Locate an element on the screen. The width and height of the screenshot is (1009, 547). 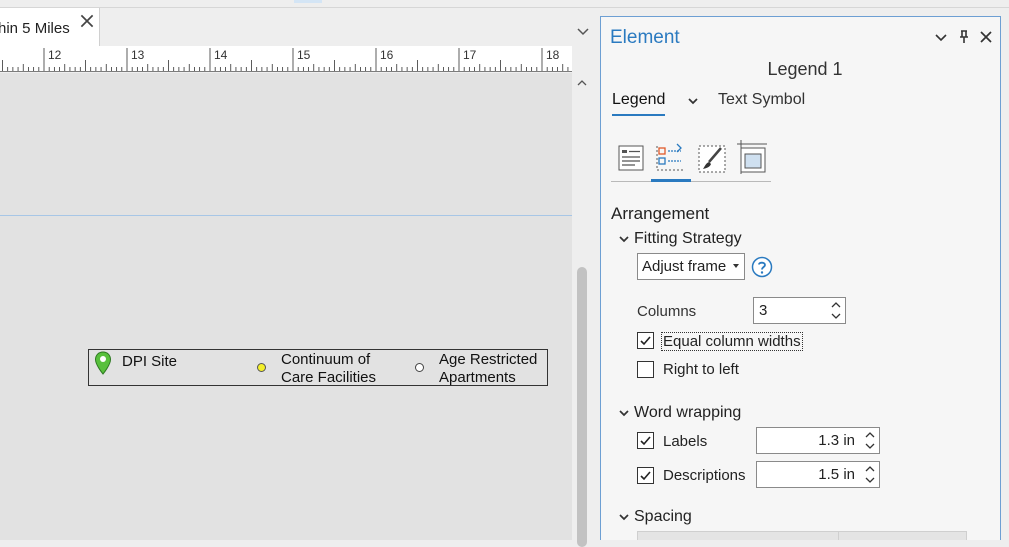
arrangement-icon is located at coordinates (670, 158).